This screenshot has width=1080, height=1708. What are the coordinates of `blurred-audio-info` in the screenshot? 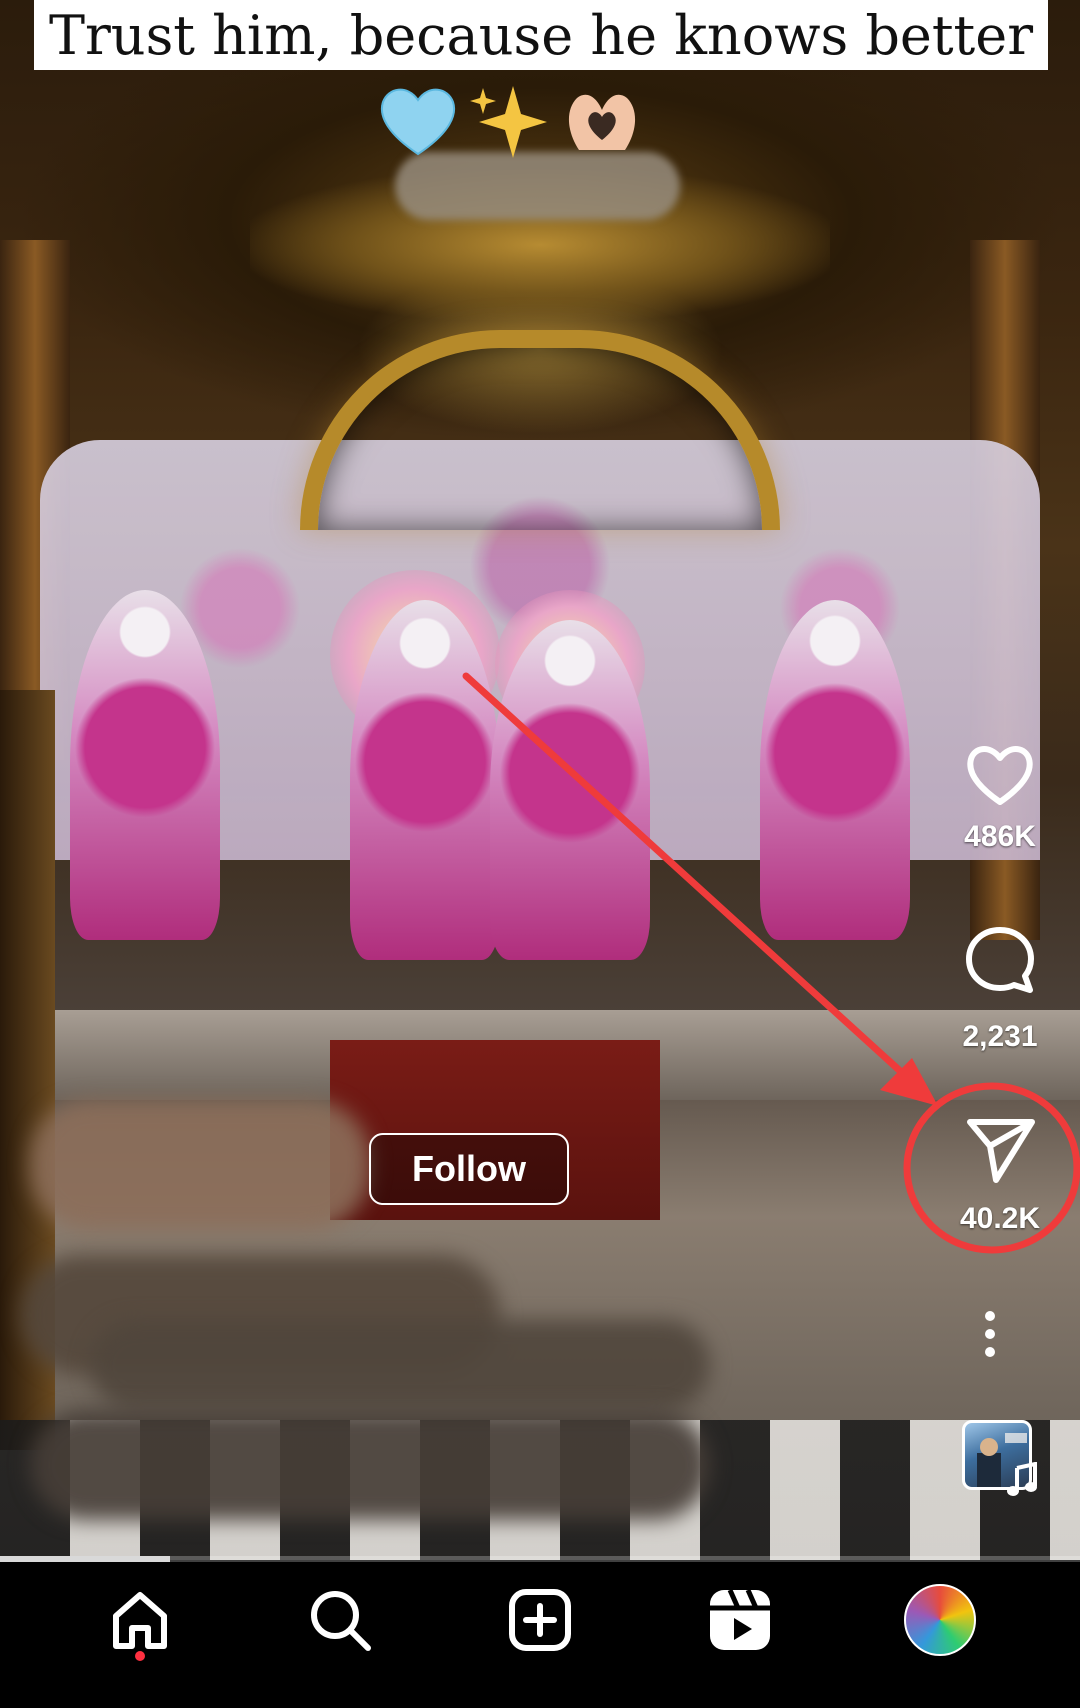 It's located at (370, 1465).